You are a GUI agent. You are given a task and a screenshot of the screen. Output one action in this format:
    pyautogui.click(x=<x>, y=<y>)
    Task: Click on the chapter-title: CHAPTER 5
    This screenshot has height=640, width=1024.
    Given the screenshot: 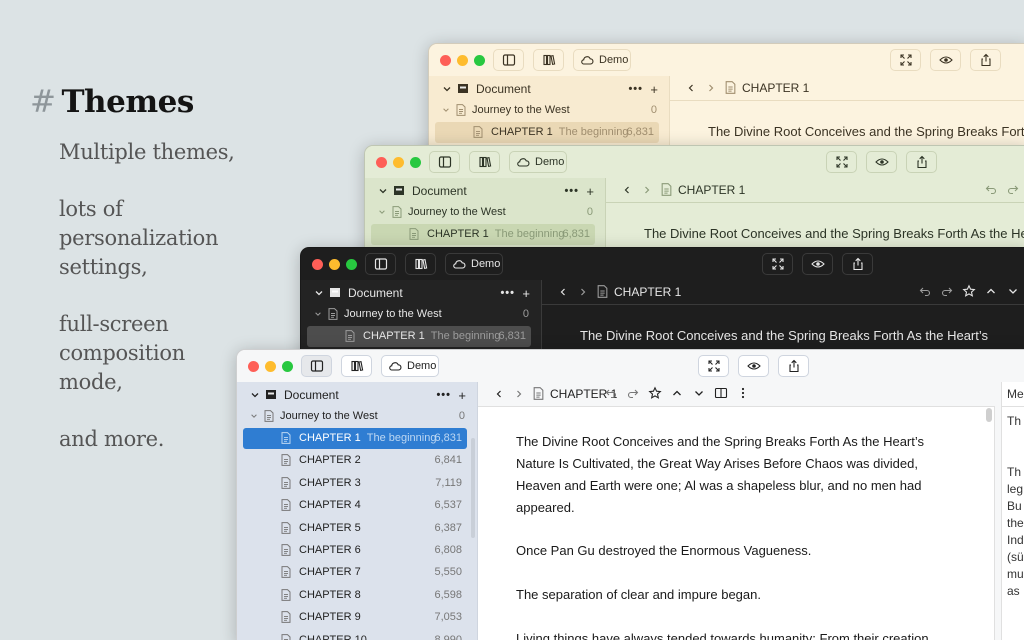 What is the action you would take?
    pyautogui.click(x=330, y=527)
    